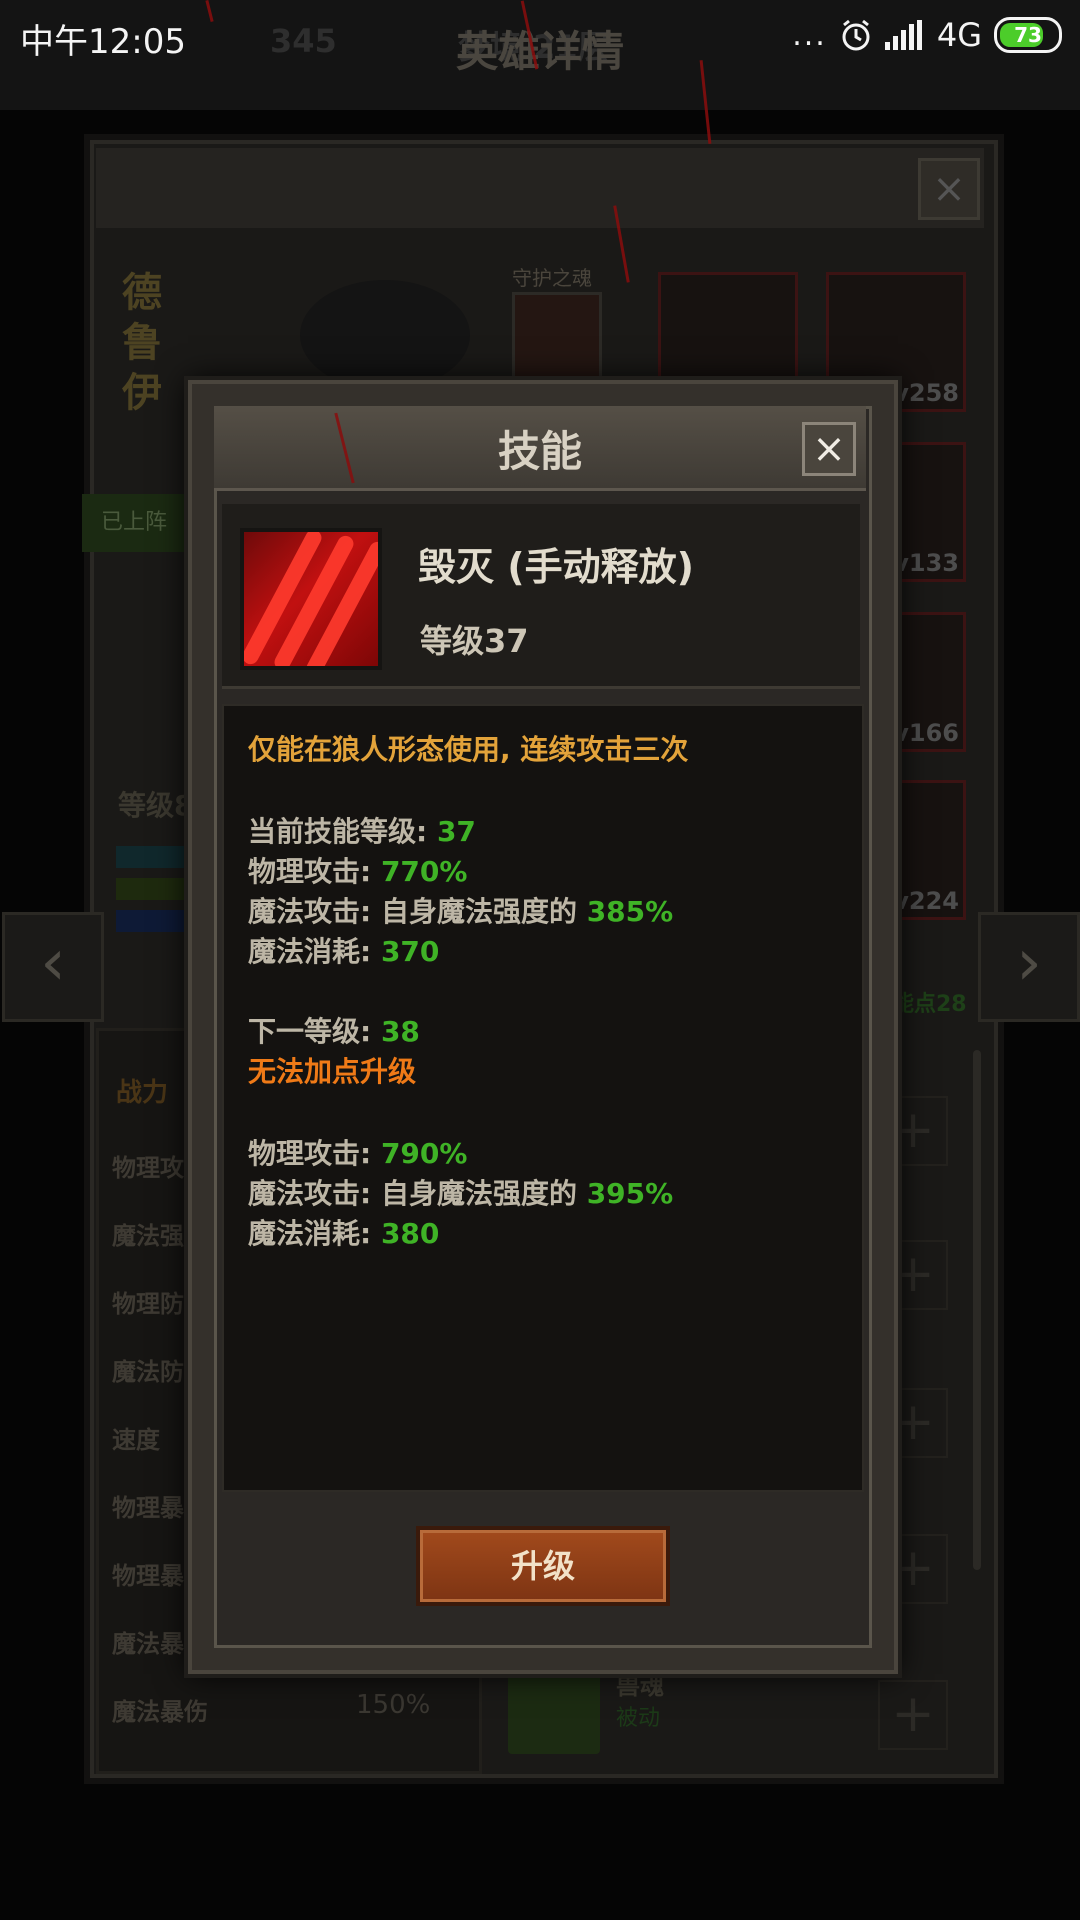 The width and height of the screenshot is (1080, 1920). Describe the element at coordinates (362, 831) in the screenshot. I see `current-level-line: 当前技能等级: 37` at that location.